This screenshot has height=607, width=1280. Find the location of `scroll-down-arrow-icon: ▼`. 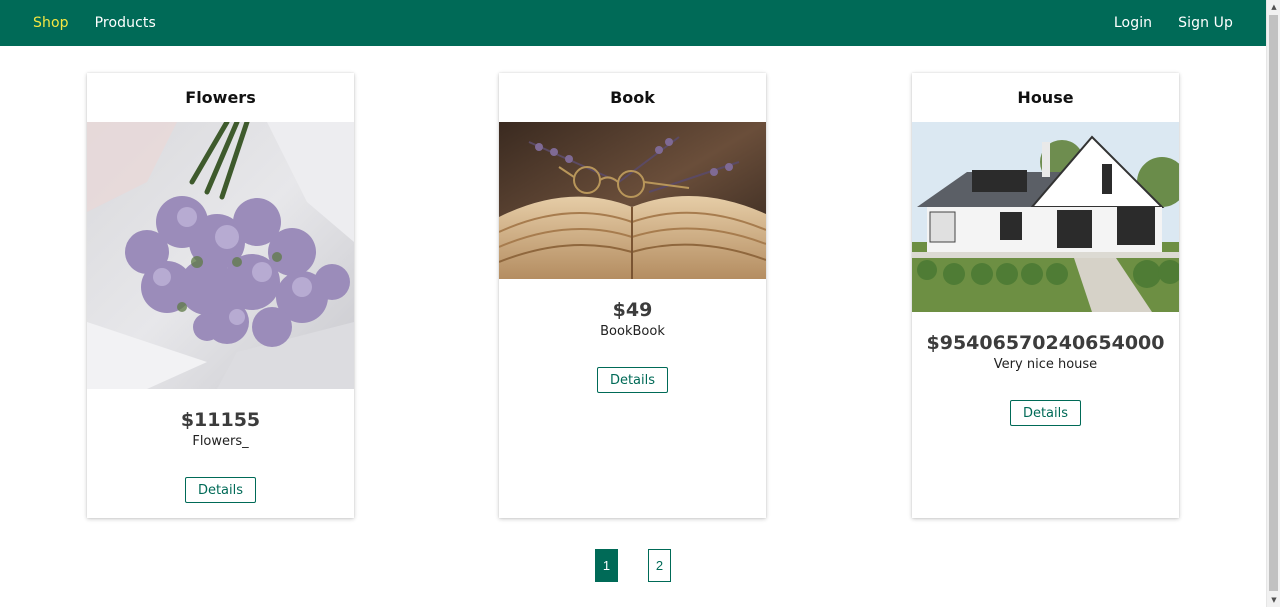

scroll-down-arrow-icon: ▼ is located at coordinates (1273, 600).